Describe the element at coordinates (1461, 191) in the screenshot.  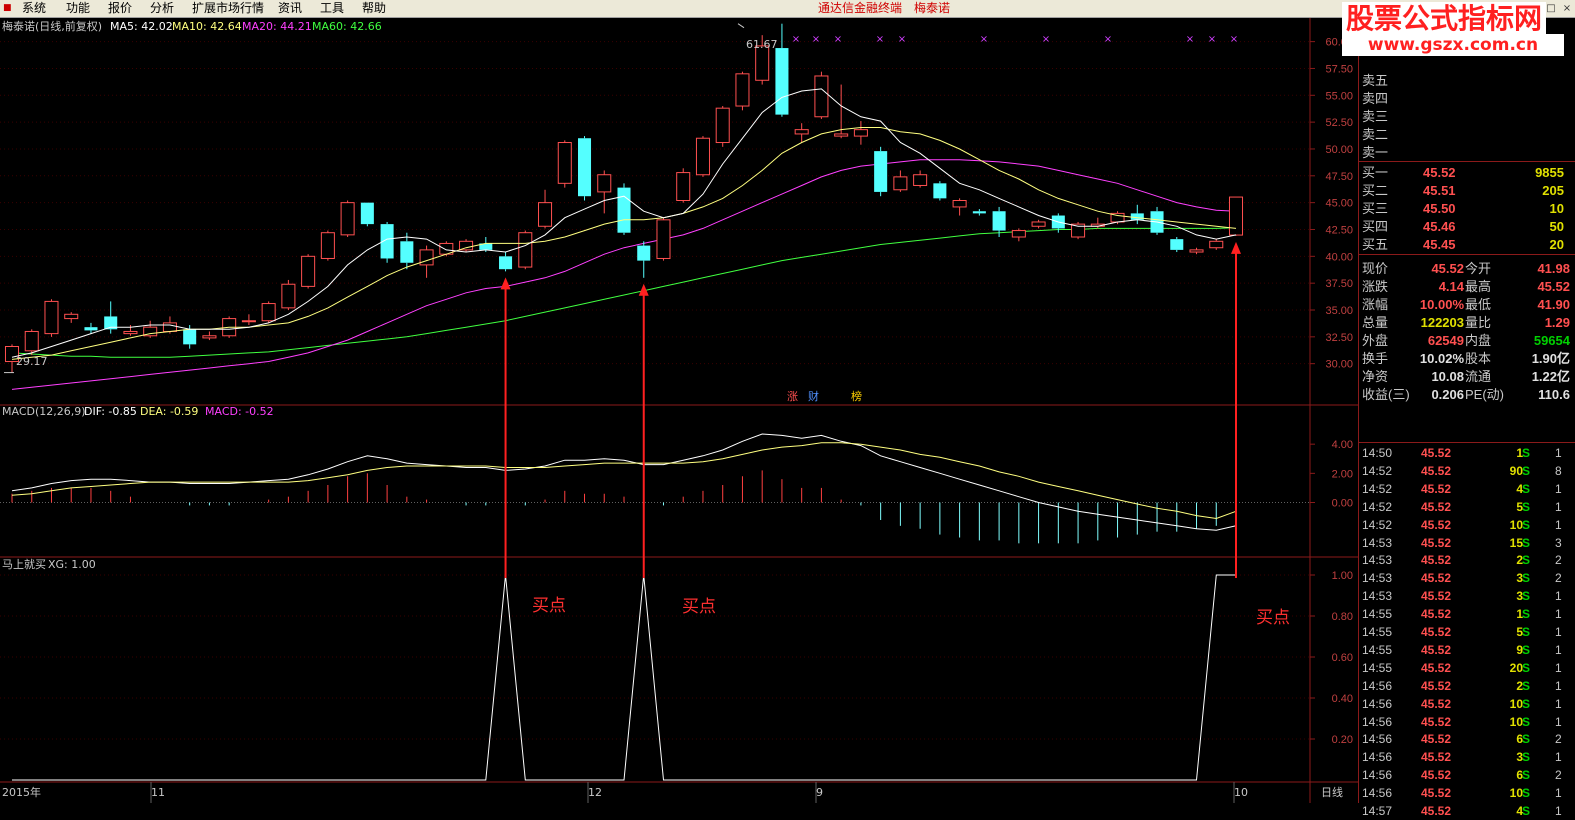
I see `buy-level-row: 买二 45.51 205` at that location.